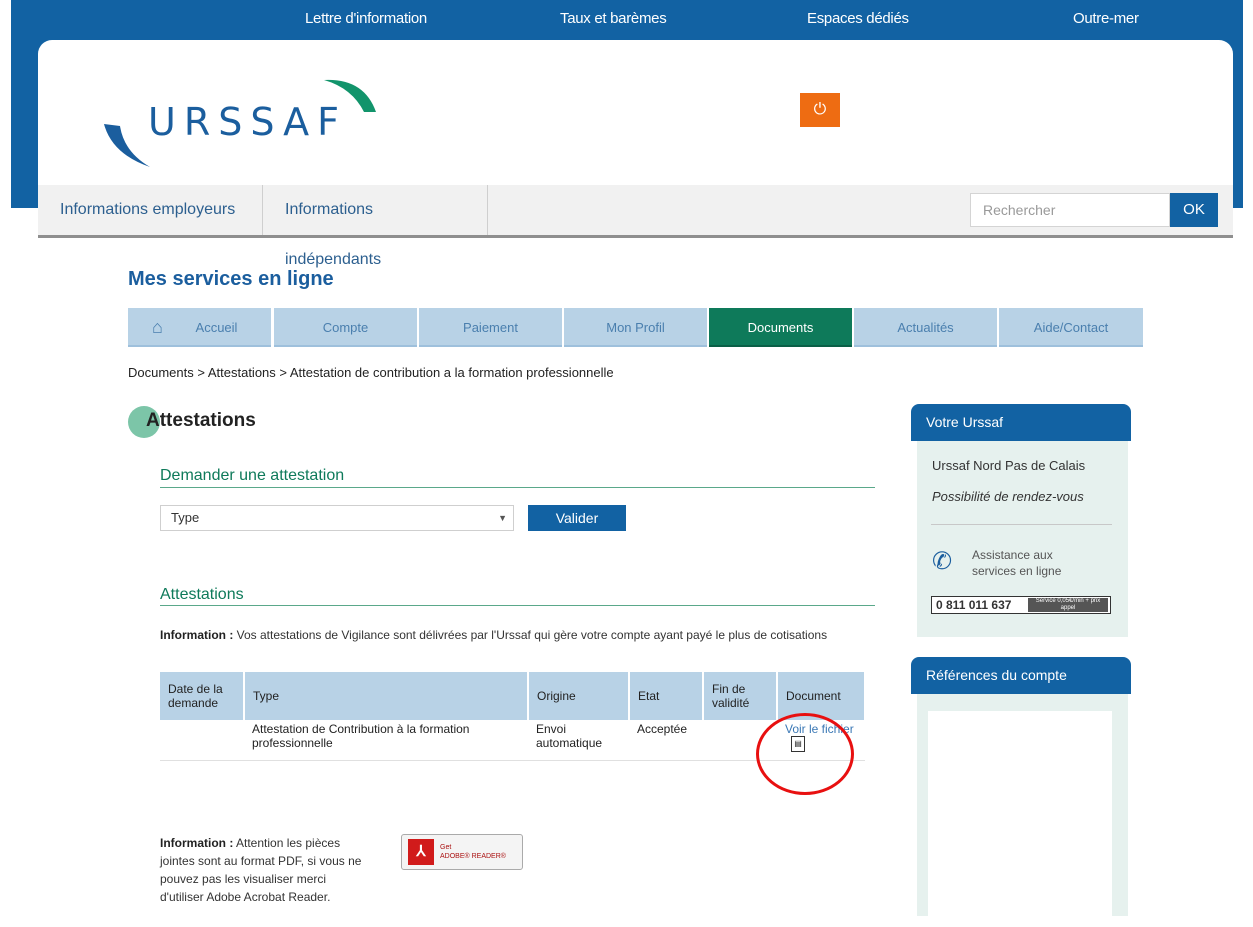 The image size is (1253, 927). Describe the element at coordinates (252, 475) in the screenshot. I see `request-heading: Demander une attestation` at that location.